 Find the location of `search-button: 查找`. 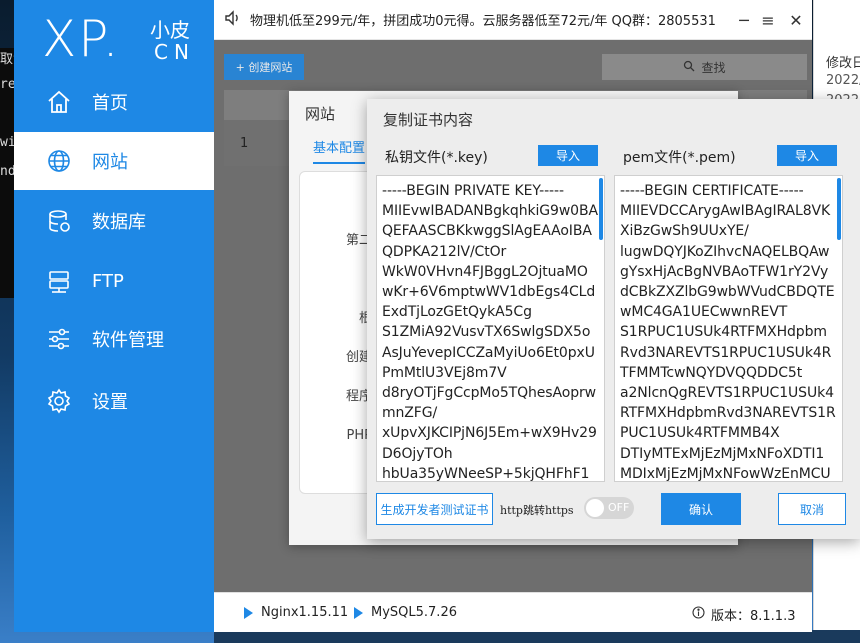

search-button: 查找 is located at coordinates (704, 67).